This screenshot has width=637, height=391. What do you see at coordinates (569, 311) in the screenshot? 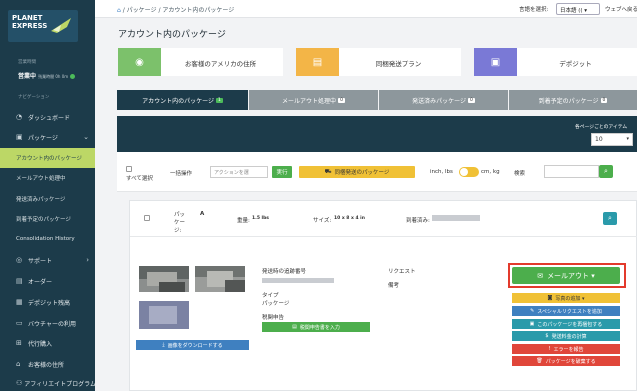
I see `special-request-label: スペシャルリクエストを追加` at bounding box center [569, 311].